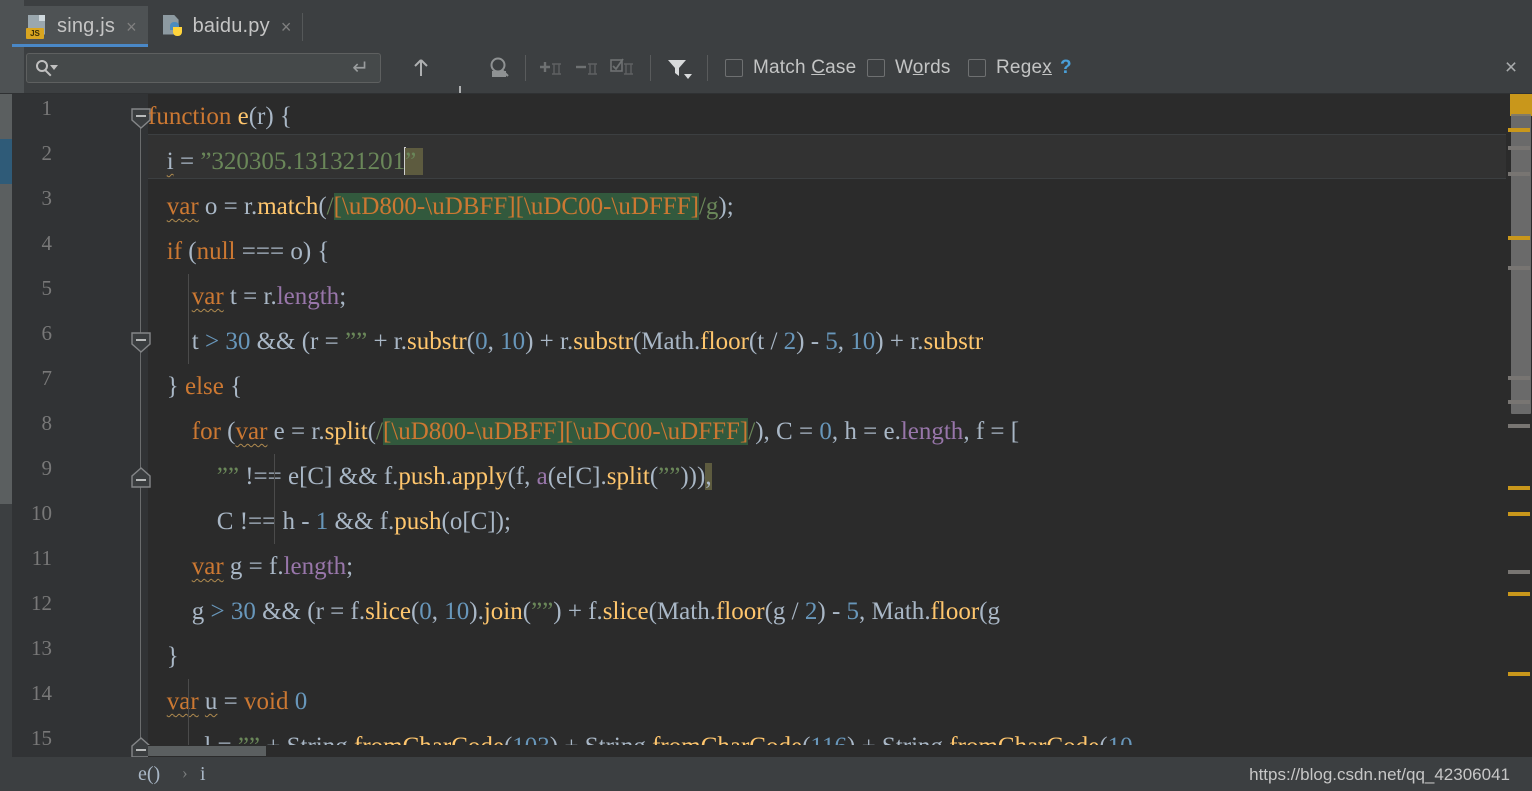 The height and width of the screenshot is (791, 1532). Describe the element at coordinates (37, 26) in the screenshot. I see `javascript-file-icon: JS` at that location.